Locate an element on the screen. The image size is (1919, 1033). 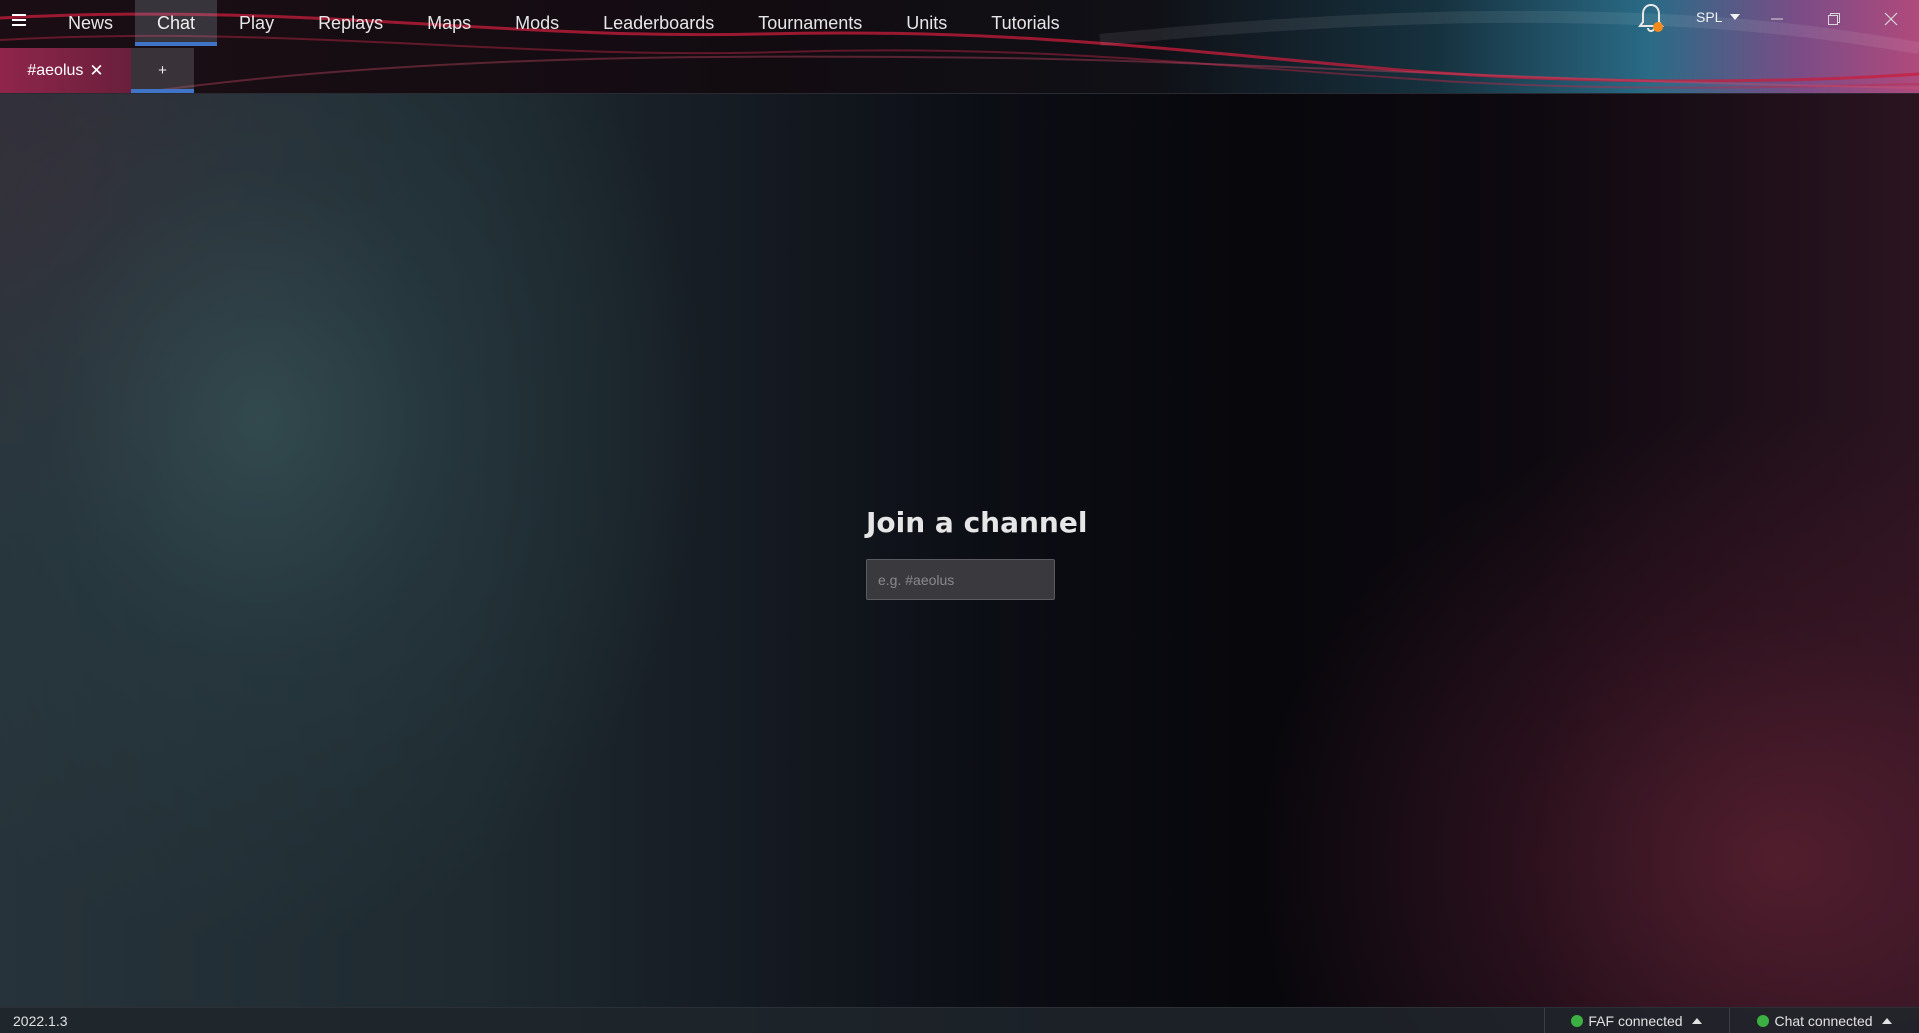
tab-label: Units is located at coordinates (927, 22).